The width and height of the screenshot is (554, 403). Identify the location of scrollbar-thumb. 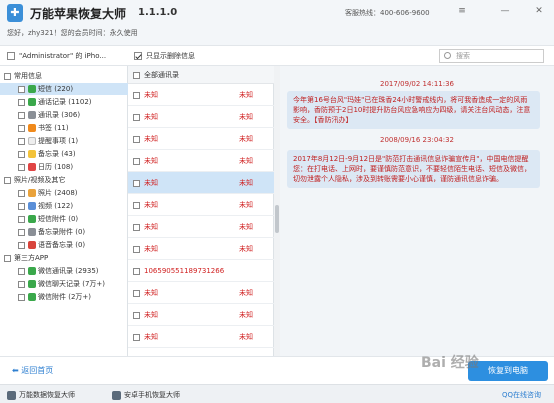
(277, 219).